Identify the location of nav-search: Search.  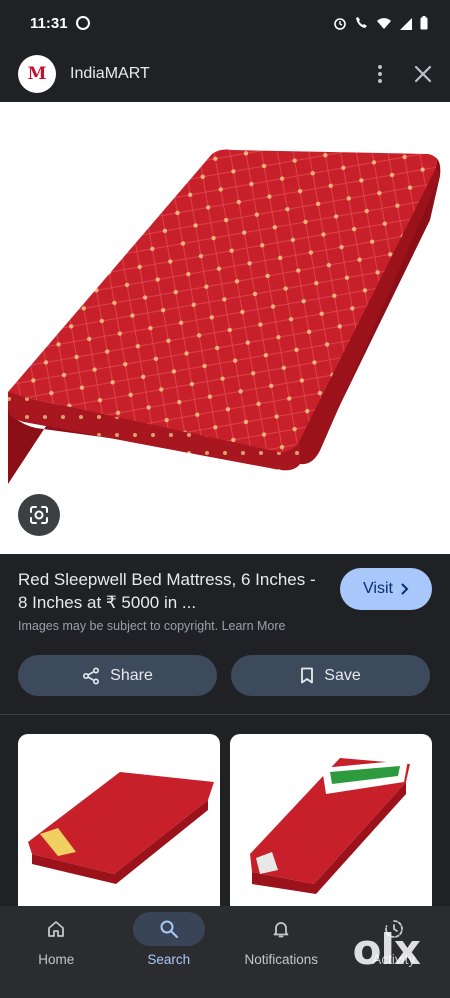
(169, 955).